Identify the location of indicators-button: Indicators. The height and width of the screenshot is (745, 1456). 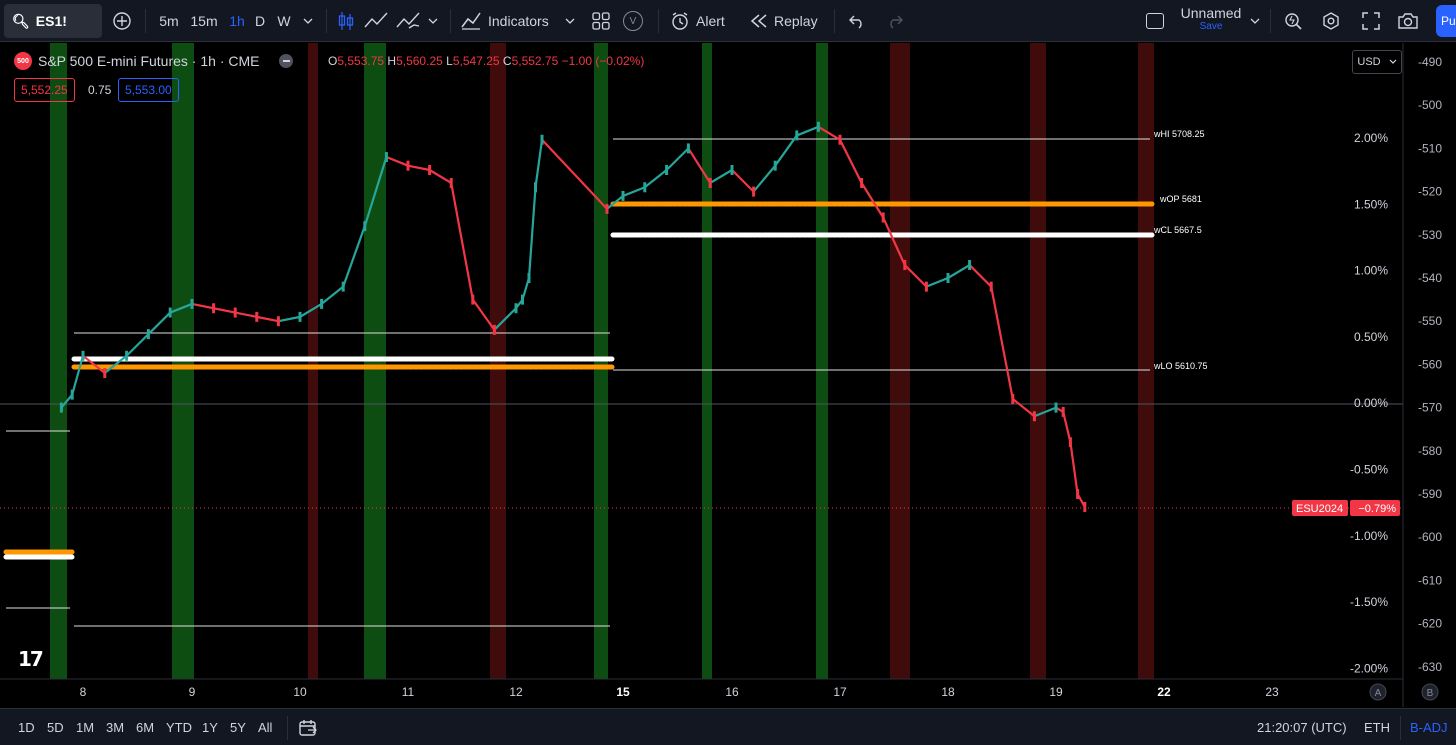
(510, 21).